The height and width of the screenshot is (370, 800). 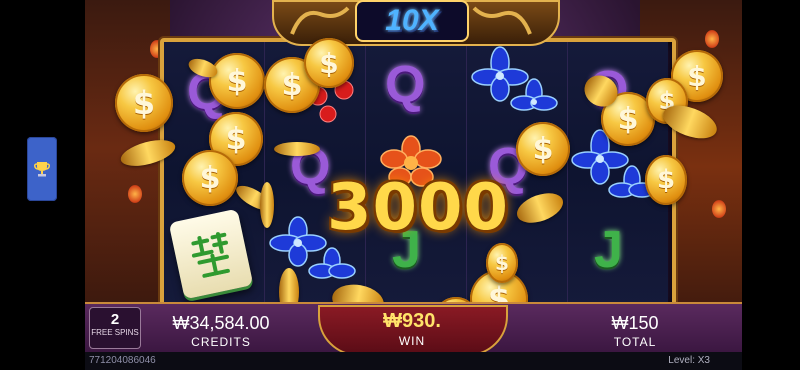 I want to click on credits-label: CREDITS, so click(x=221, y=342).